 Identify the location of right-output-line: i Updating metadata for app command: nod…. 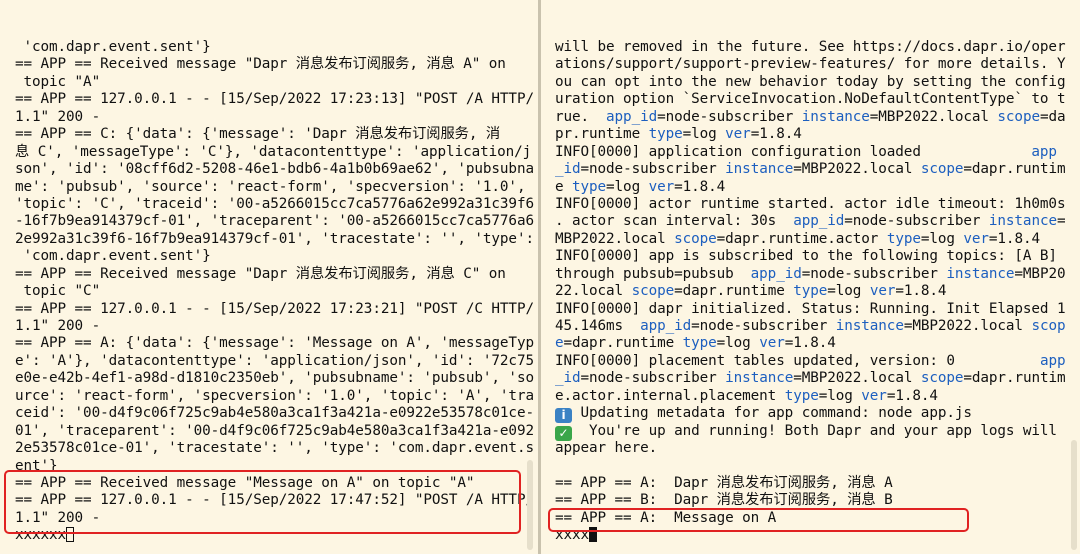
(817, 414).